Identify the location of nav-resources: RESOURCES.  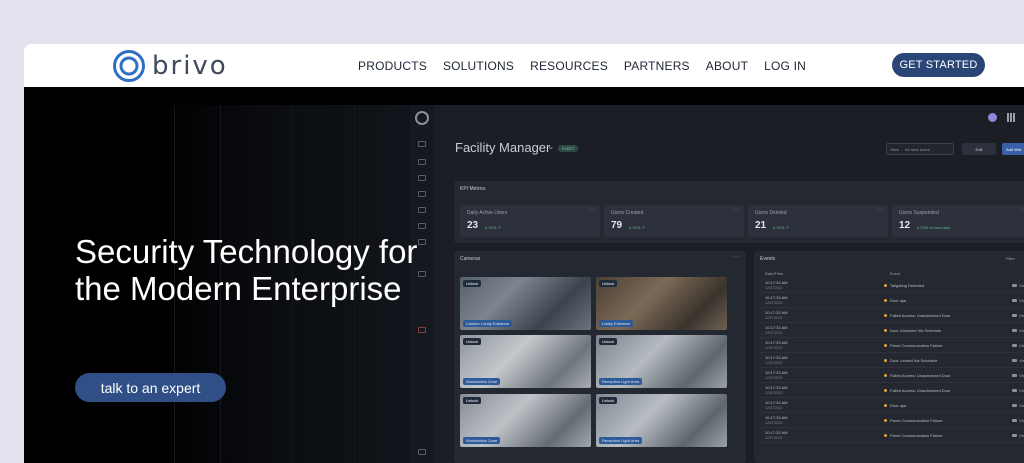
(569, 66).